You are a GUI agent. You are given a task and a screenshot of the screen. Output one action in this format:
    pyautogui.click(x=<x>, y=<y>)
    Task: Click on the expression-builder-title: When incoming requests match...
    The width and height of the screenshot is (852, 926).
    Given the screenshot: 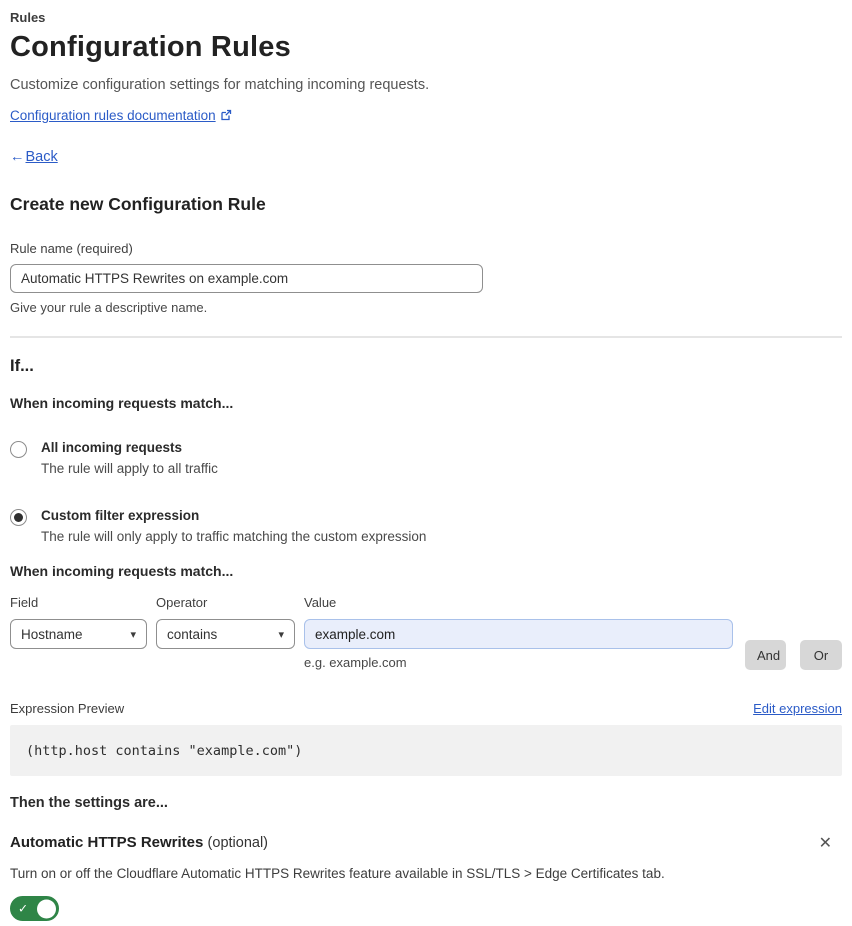 What is the action you would take?
    pyautogui.click(x=122, y=571)
    